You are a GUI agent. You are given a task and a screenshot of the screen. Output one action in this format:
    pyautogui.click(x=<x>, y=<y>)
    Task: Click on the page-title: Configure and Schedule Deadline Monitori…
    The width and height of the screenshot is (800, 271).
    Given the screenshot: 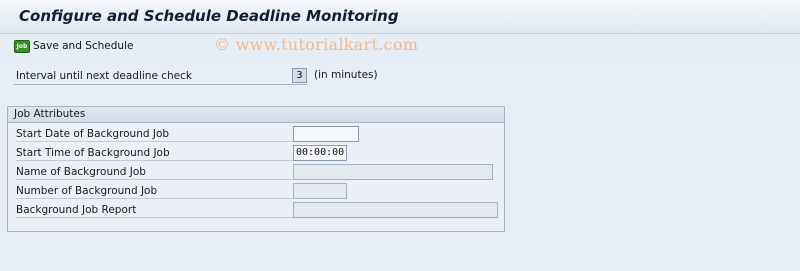 What is the action you would take?
    pyautogui.click(x=209, y=16)
    